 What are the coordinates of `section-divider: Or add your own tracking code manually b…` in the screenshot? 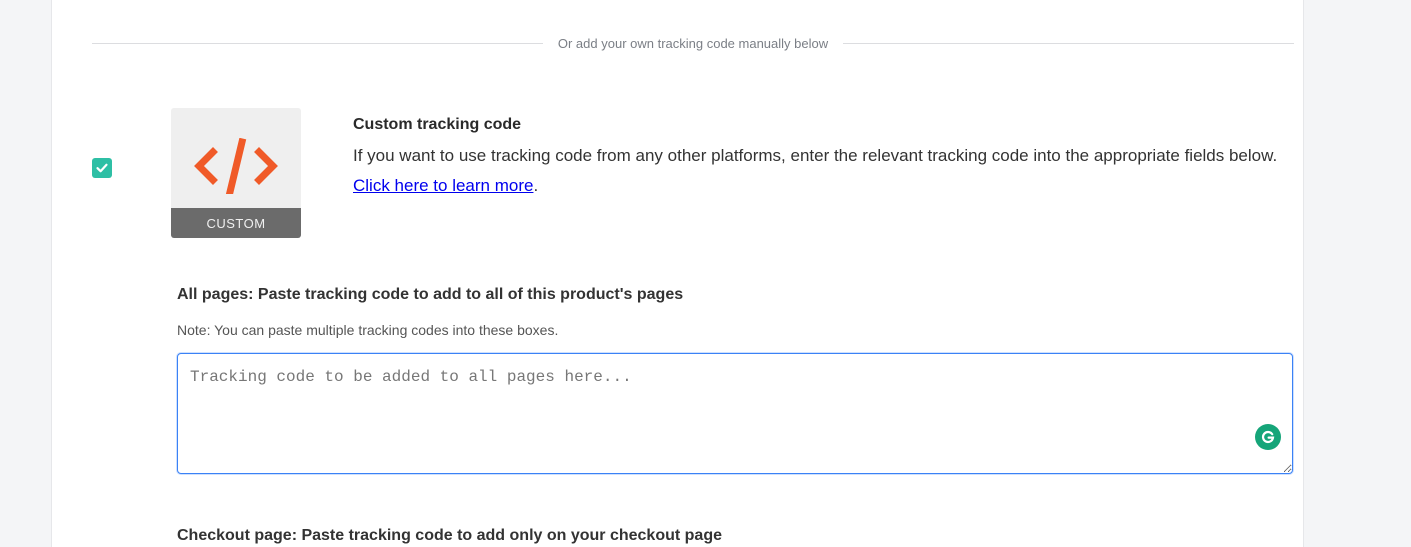 It's located at (693, 43).